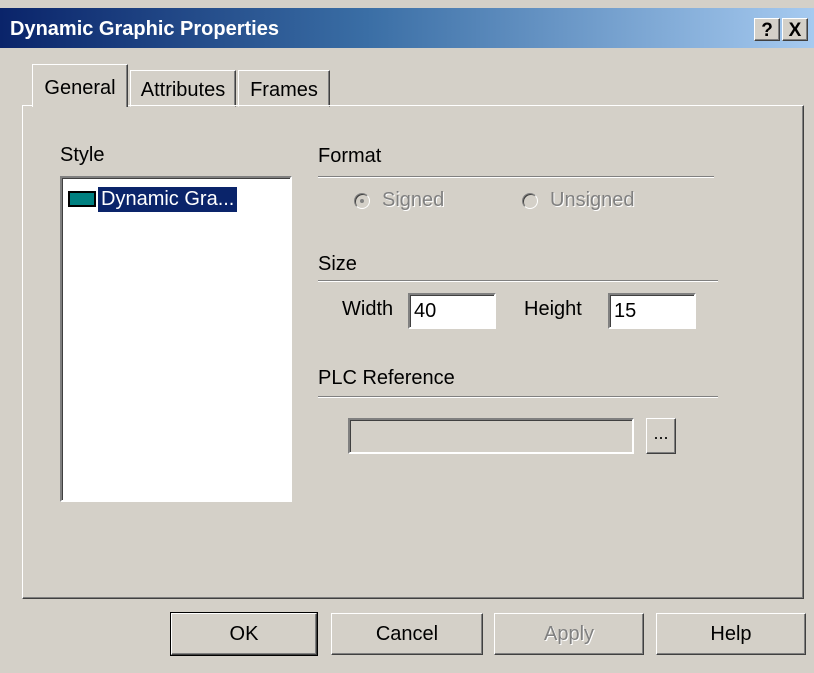  What do you see at coordinates (413, 200) in the screenshot?
I see `signed-radio-label: Signed` at bounding box center [413, 200].